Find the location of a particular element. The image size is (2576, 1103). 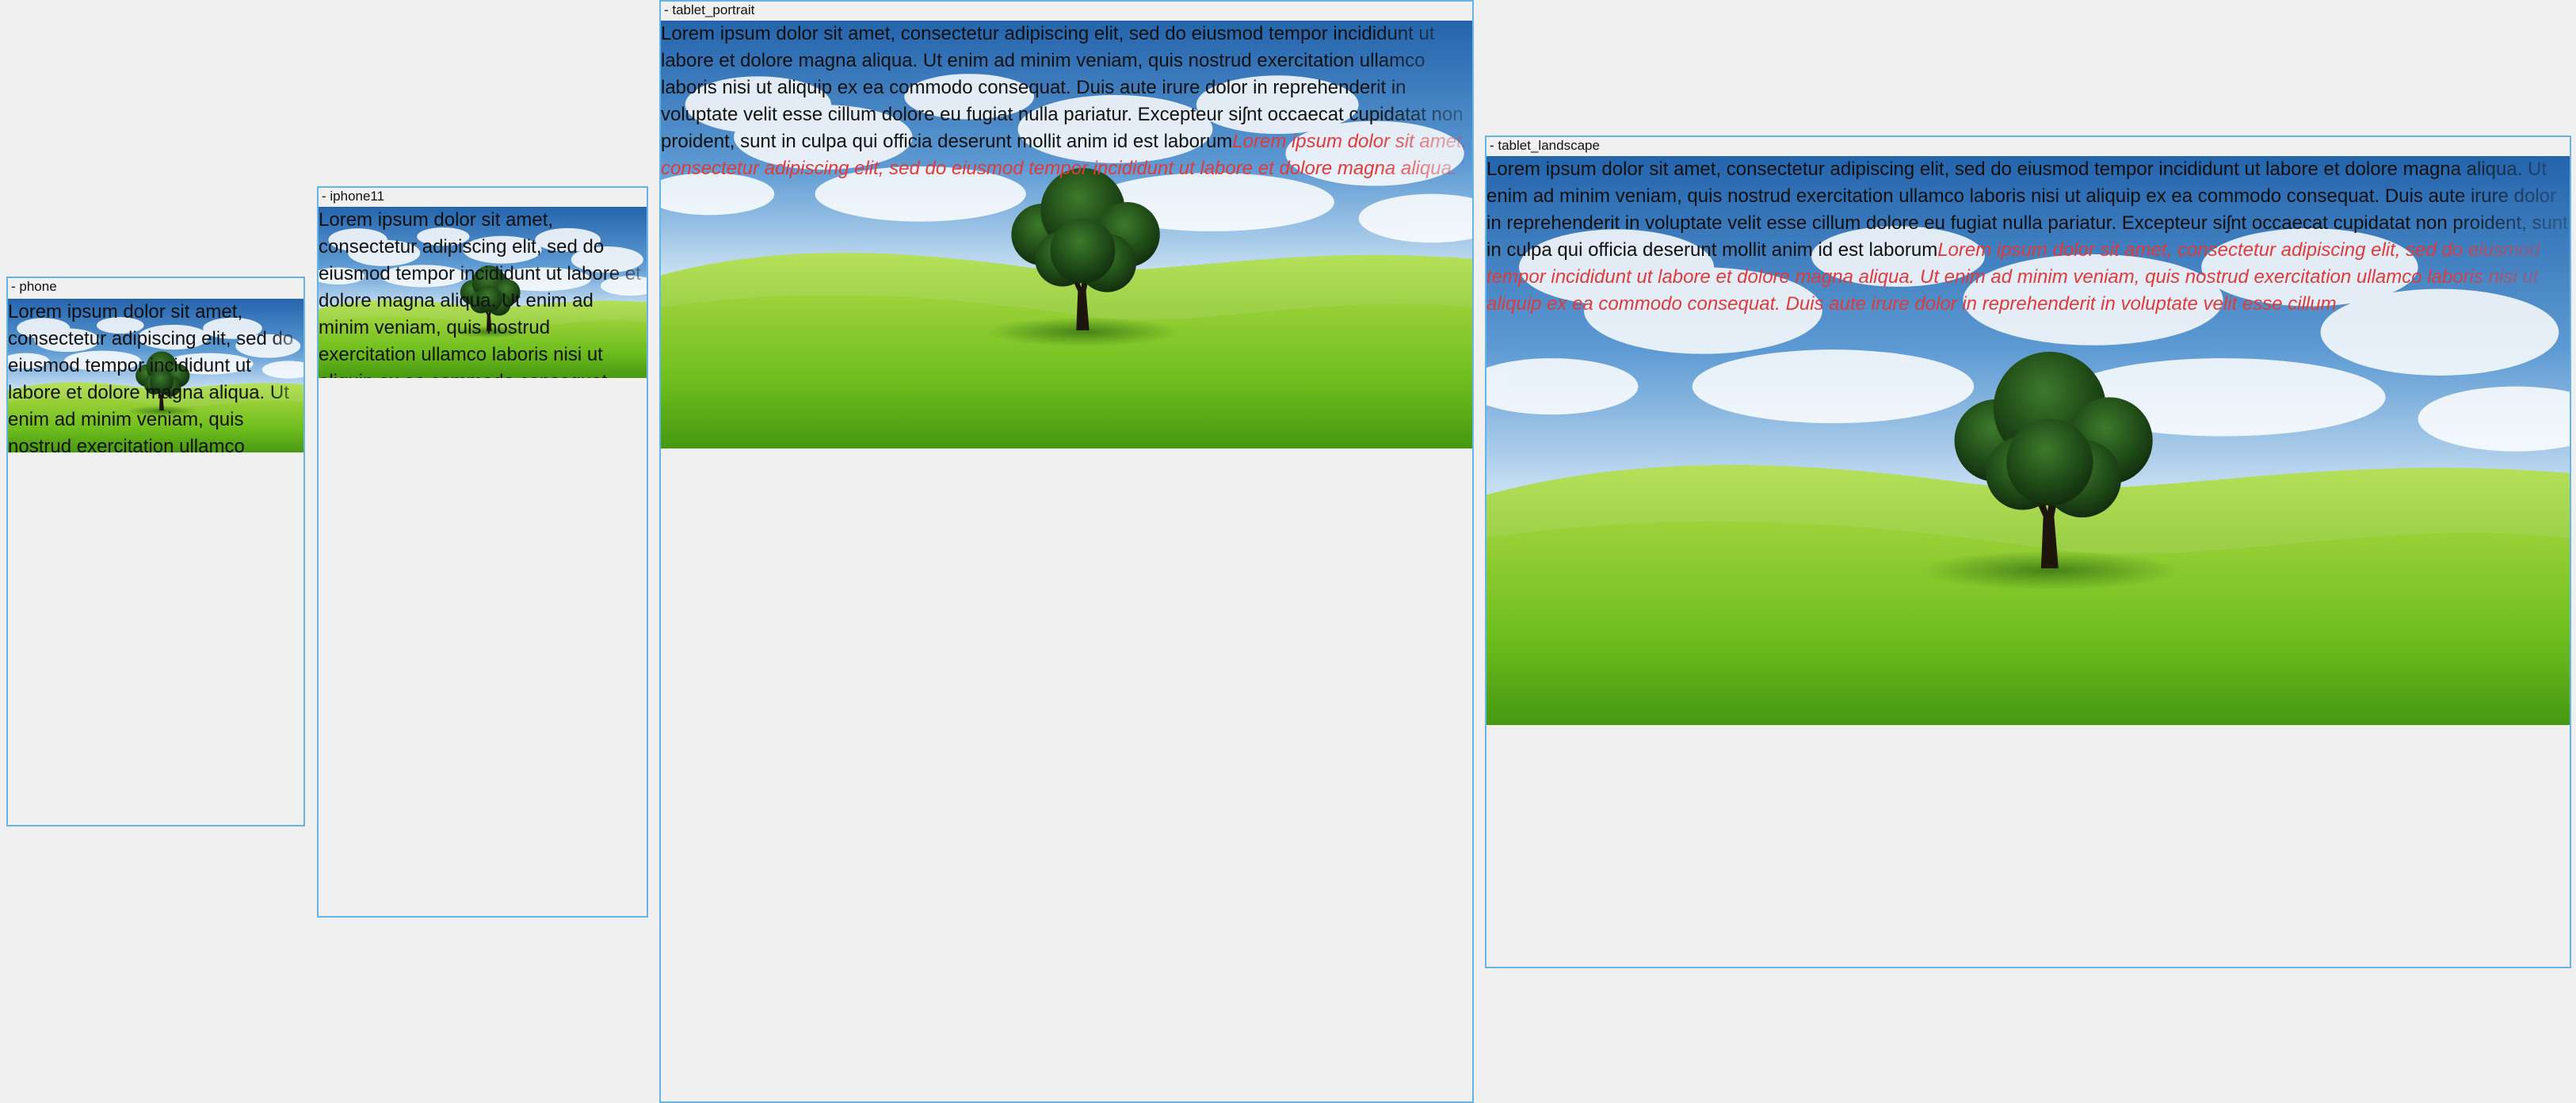

device-label: - iphone11 is located at coordinates (353, 197).